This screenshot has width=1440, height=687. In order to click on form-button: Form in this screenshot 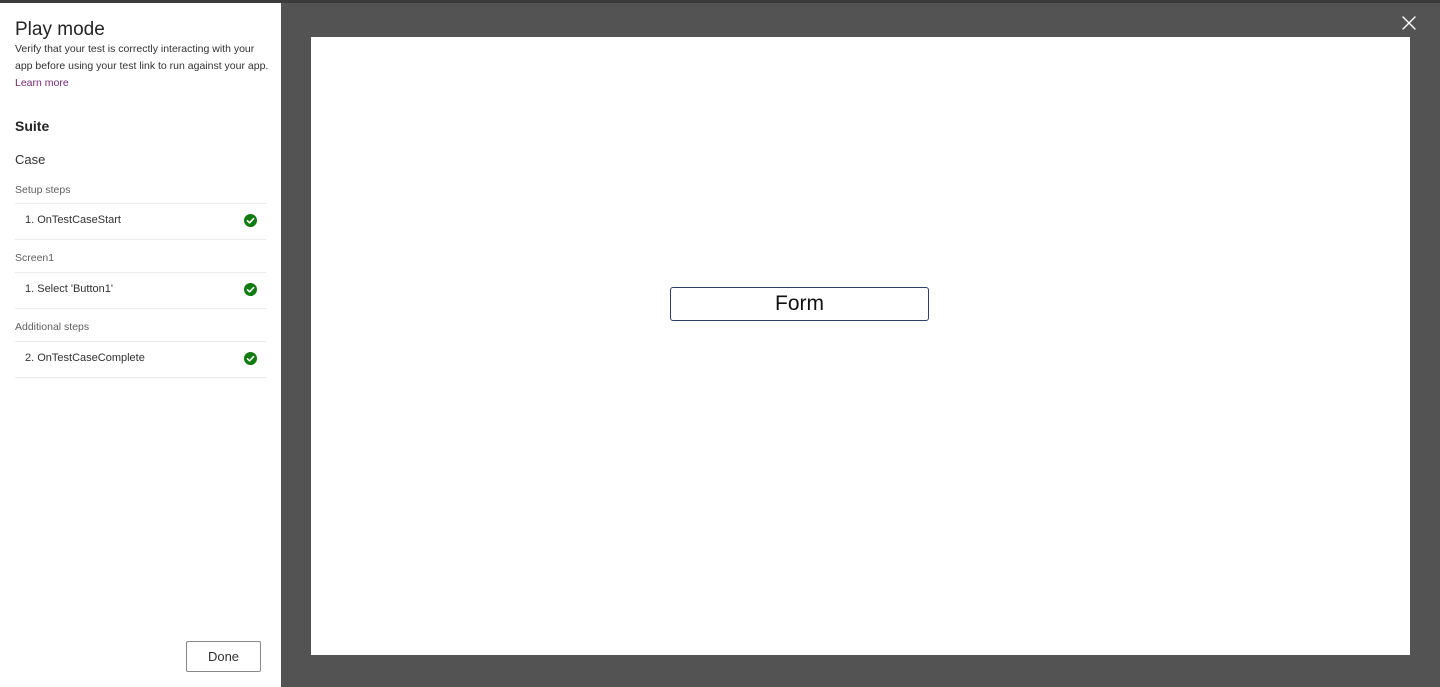, I will do `click(799, 304)`.